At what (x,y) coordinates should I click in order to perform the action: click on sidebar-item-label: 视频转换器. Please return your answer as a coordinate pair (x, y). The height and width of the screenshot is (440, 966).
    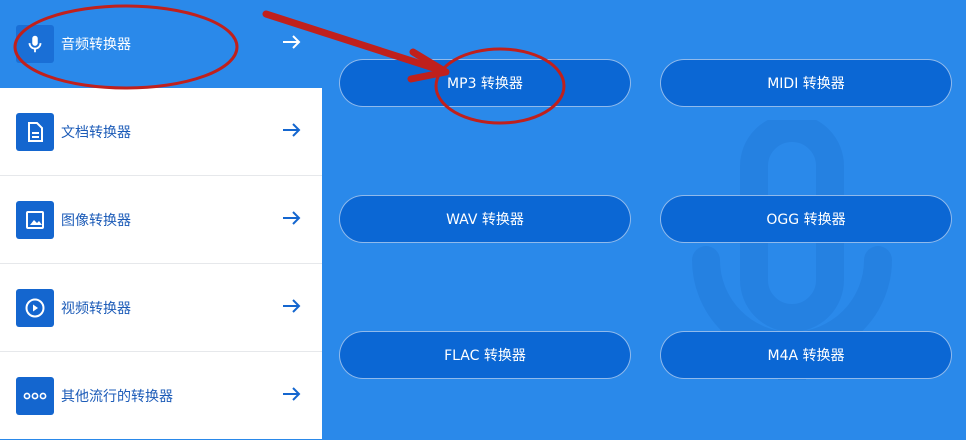
    Looking at the image, I should click on (96, 308).